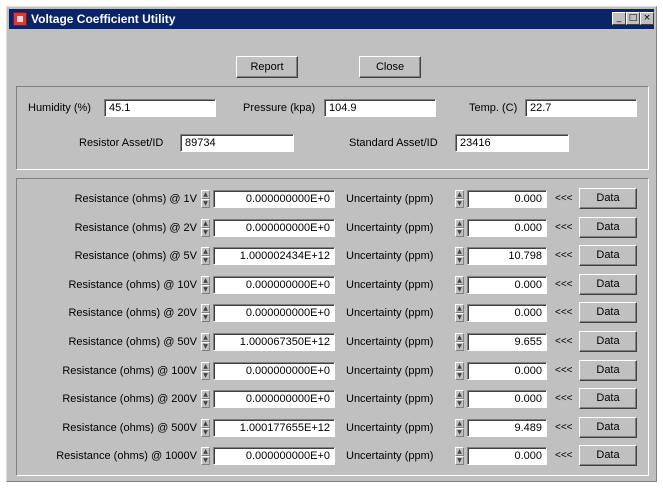 Image resolution: width=663 pixels, height=488 pixels. What do you see at coordinates (237, 143) in the screenshot?
I see `resistor-id-field: 89734` at bounding box center [237, 143].